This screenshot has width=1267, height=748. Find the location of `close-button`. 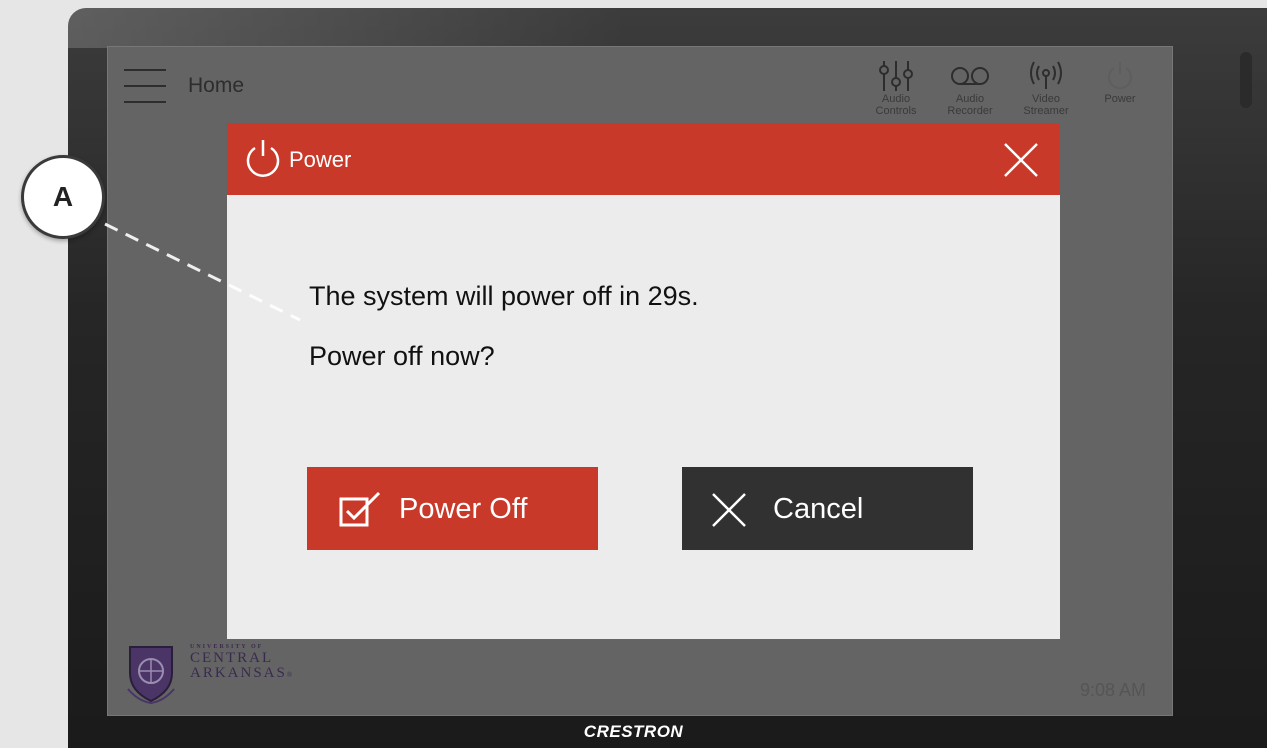

close-button is located at coordinates (1021, 160).